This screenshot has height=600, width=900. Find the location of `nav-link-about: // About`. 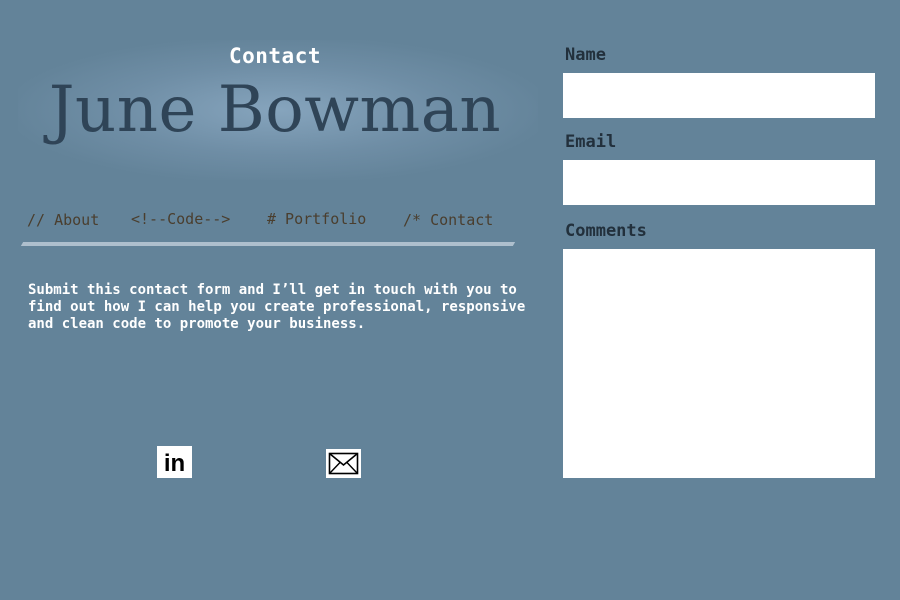

nav-link-about: // About is located at coordinates (63, 220).